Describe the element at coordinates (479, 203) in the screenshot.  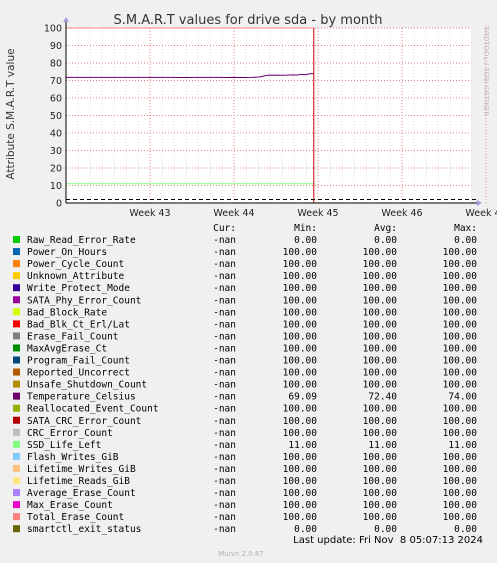
I see `x-axis-arrow-icon` at that location.